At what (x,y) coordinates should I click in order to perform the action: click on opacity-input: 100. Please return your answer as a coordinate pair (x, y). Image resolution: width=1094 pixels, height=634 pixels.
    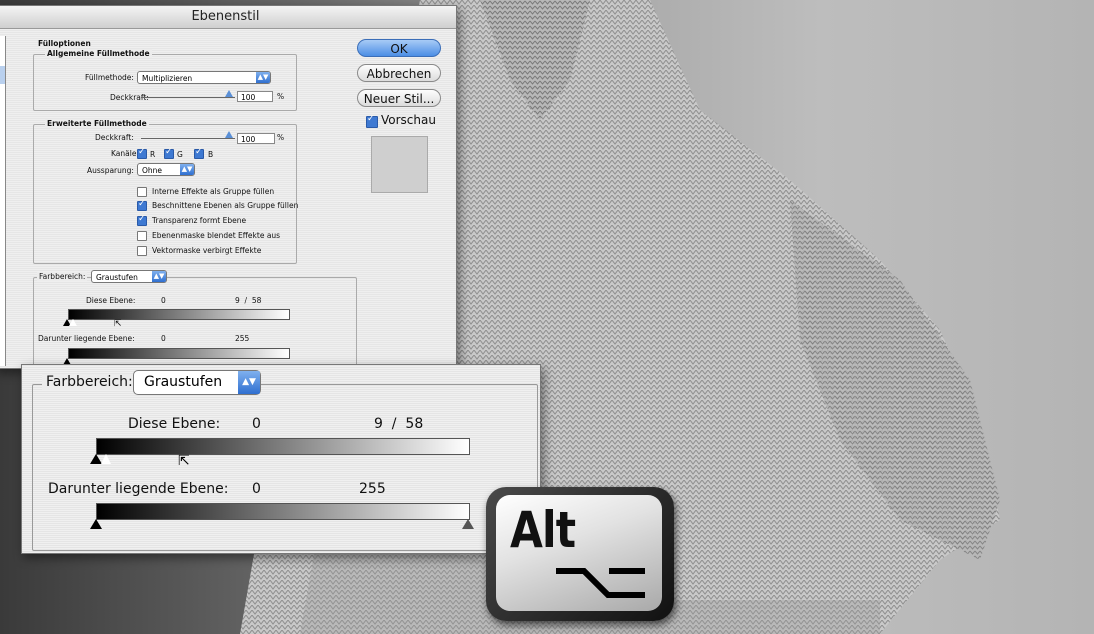
    Looking at the image, I should click on (255, 96).